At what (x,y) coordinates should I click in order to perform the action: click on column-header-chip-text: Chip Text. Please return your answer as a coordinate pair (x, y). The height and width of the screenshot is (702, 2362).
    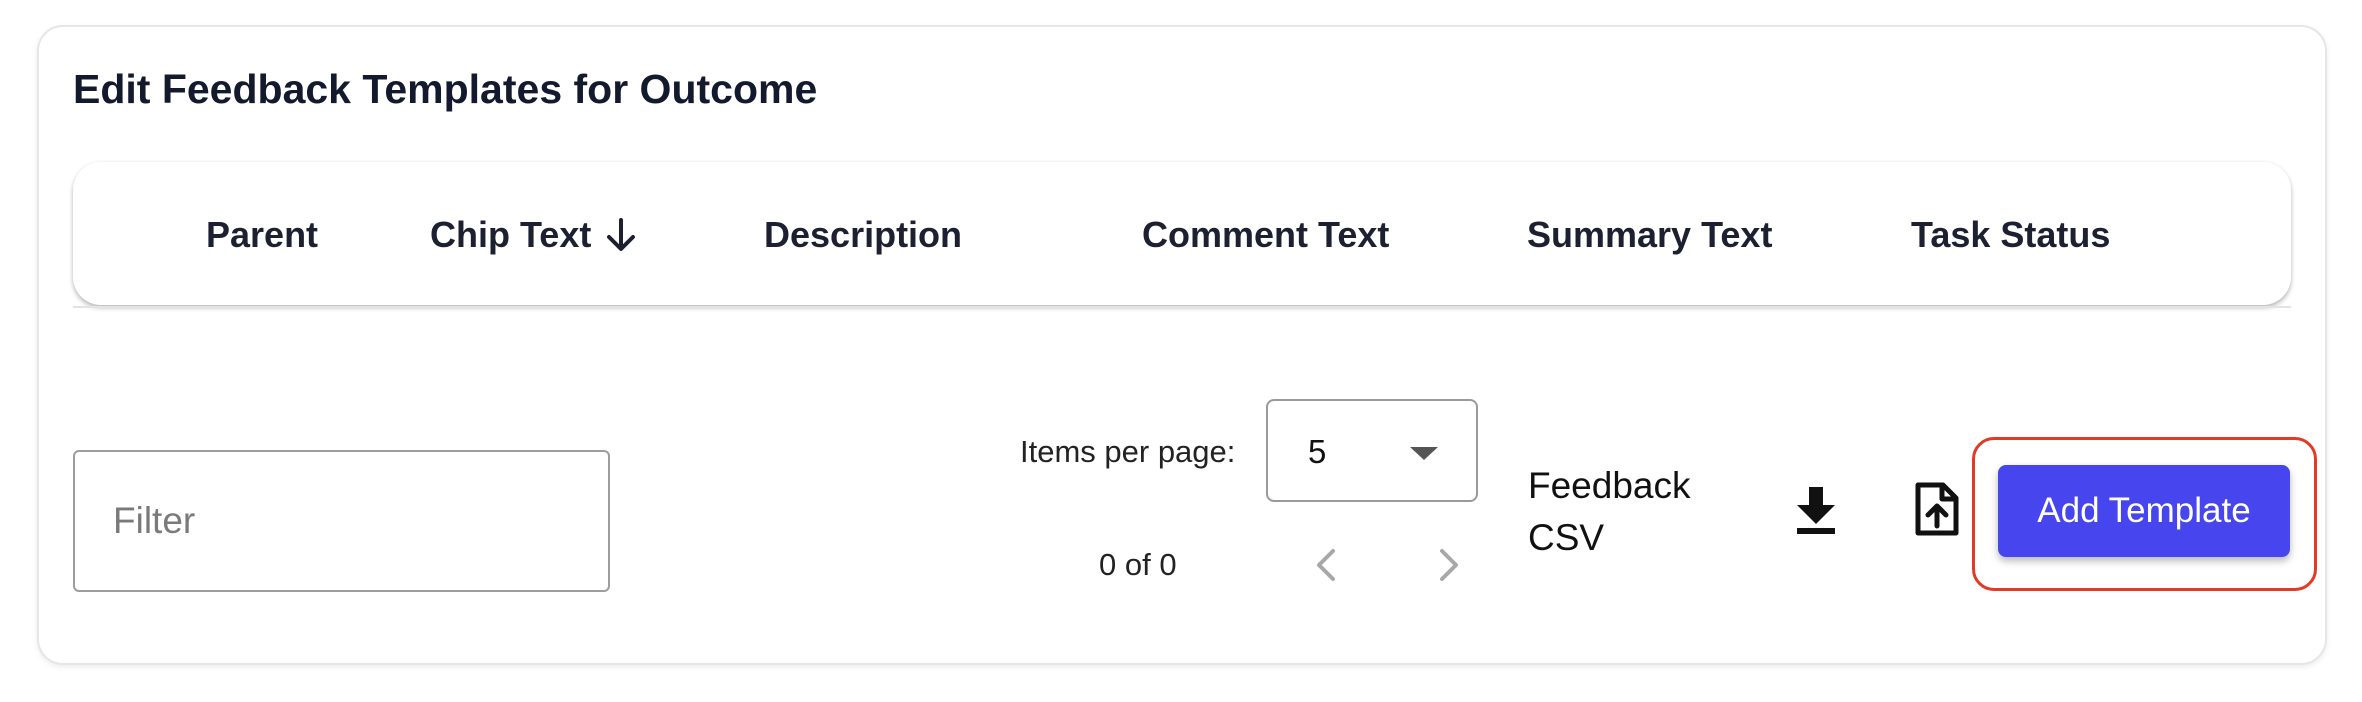
    Looking at the image, I should click on (533, 235).